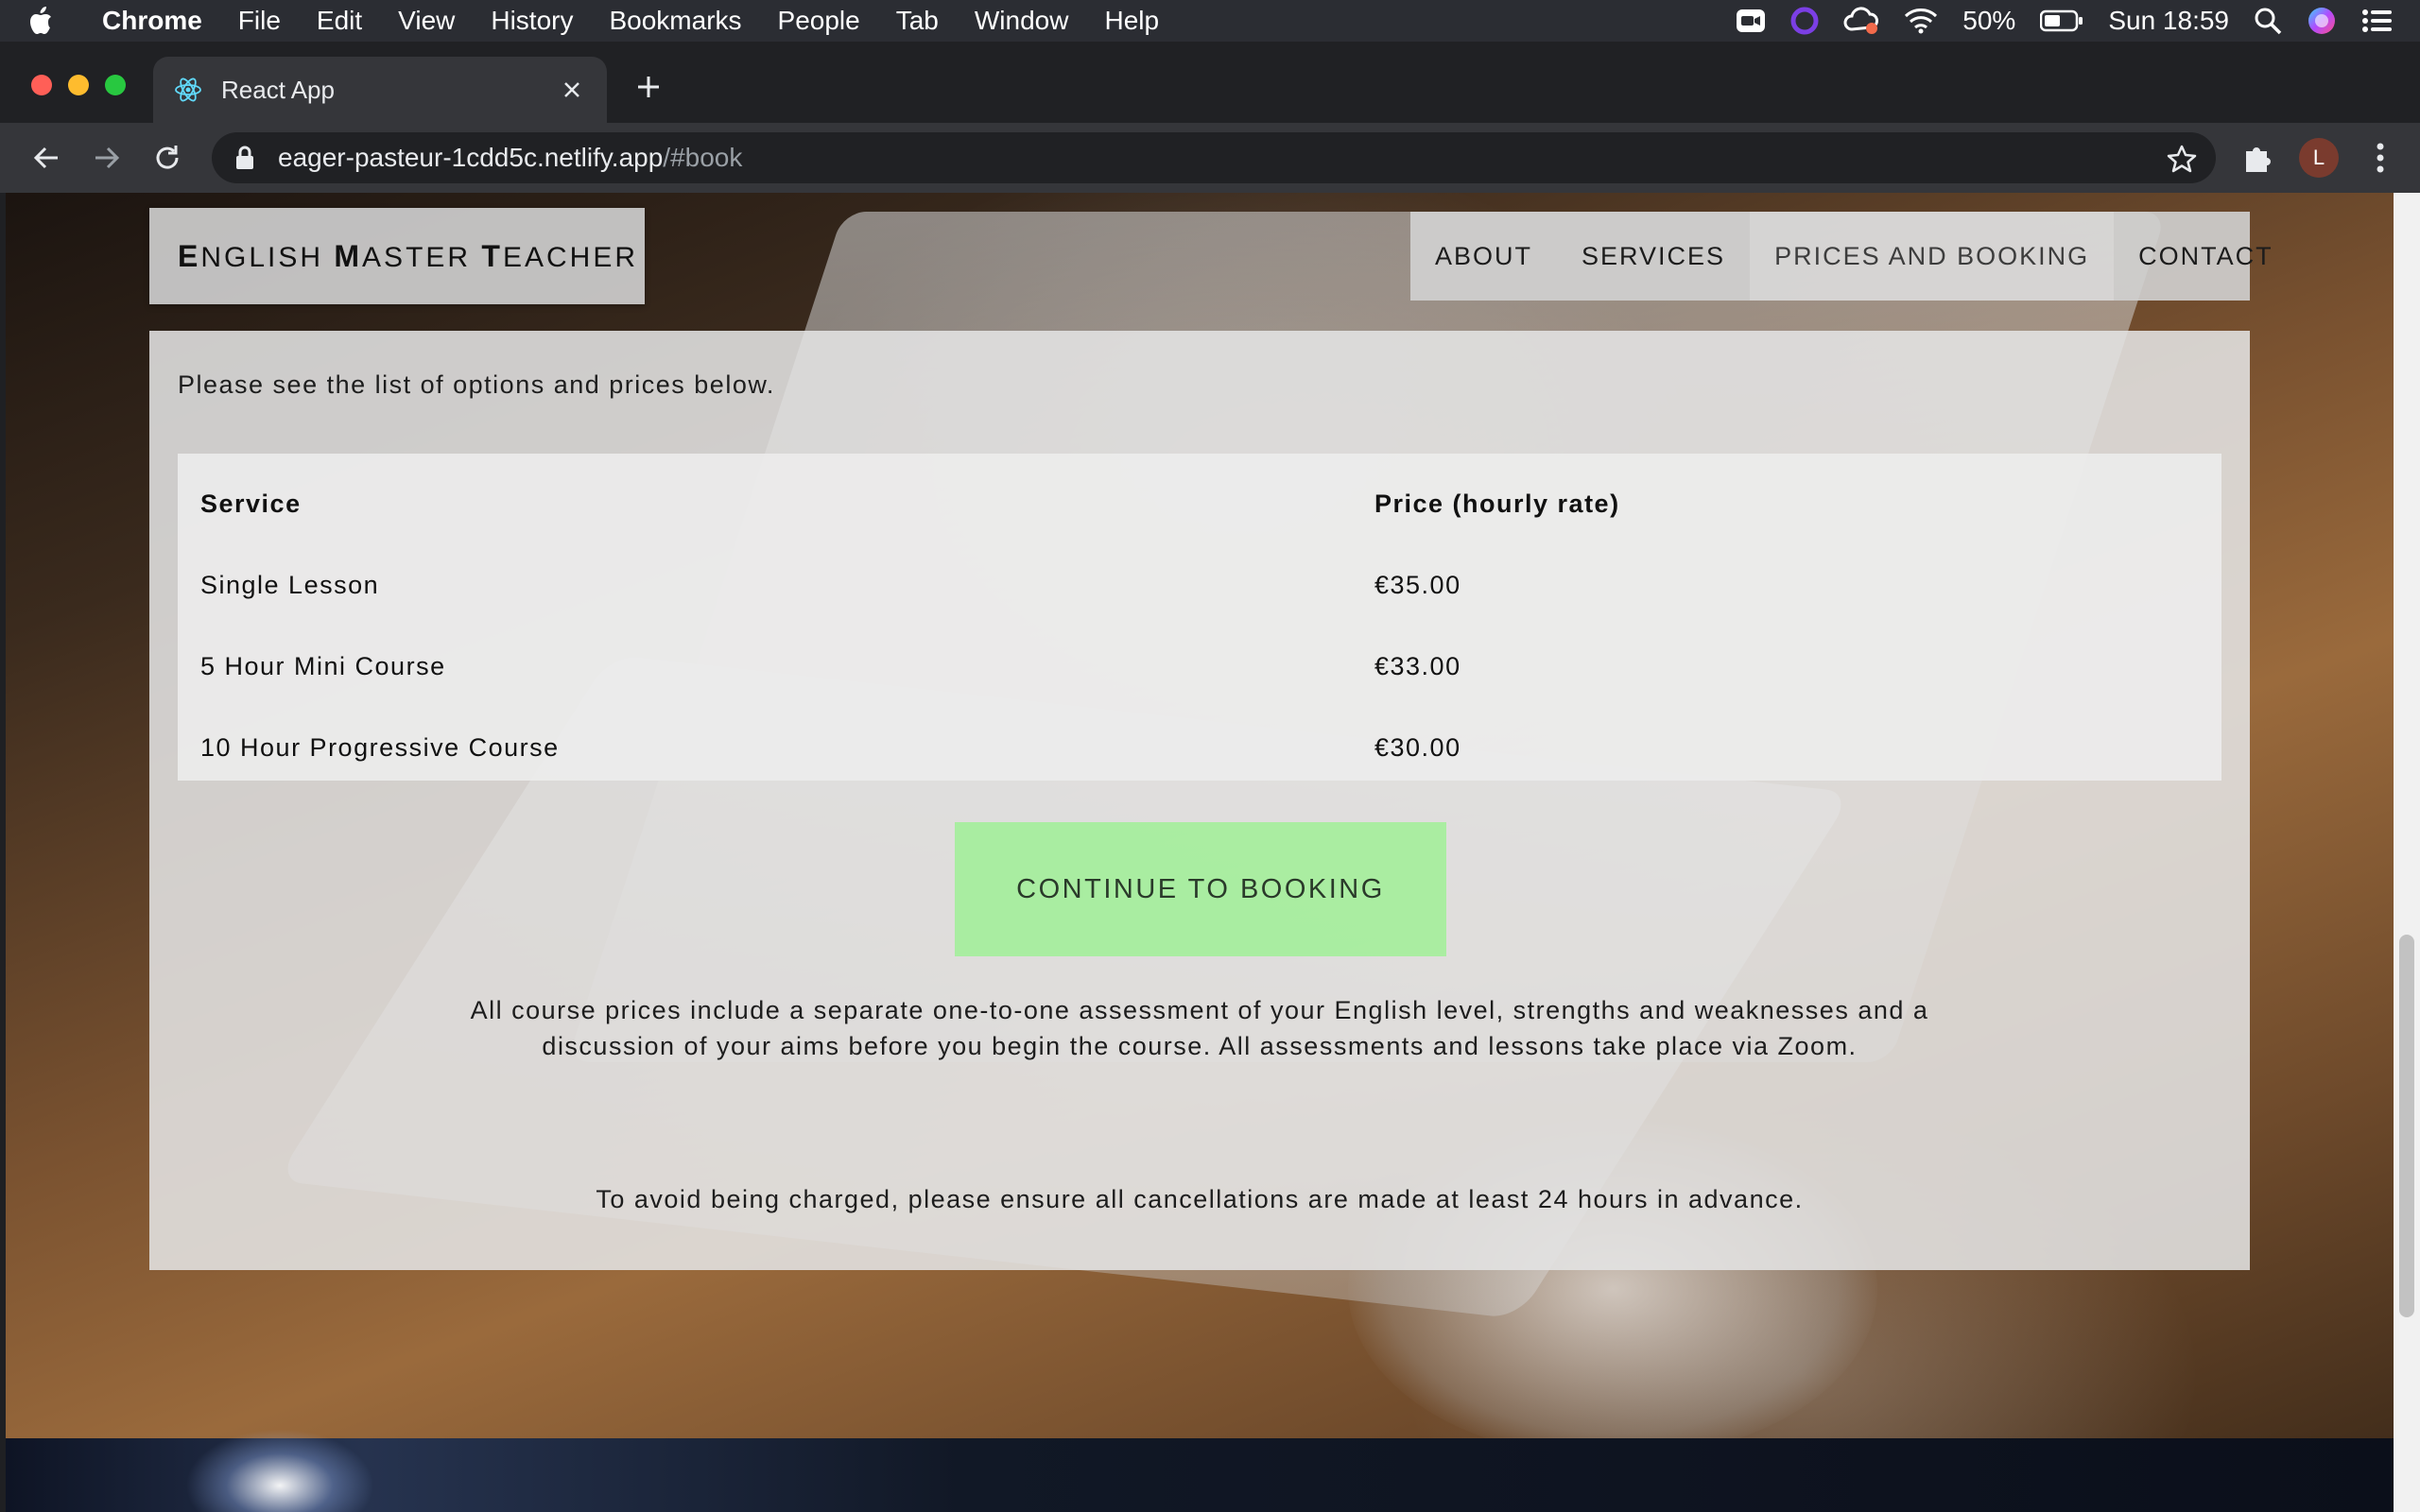 The image size is (2420, 1512). I want to click on profile-avatar: L, so click(2319, 158).